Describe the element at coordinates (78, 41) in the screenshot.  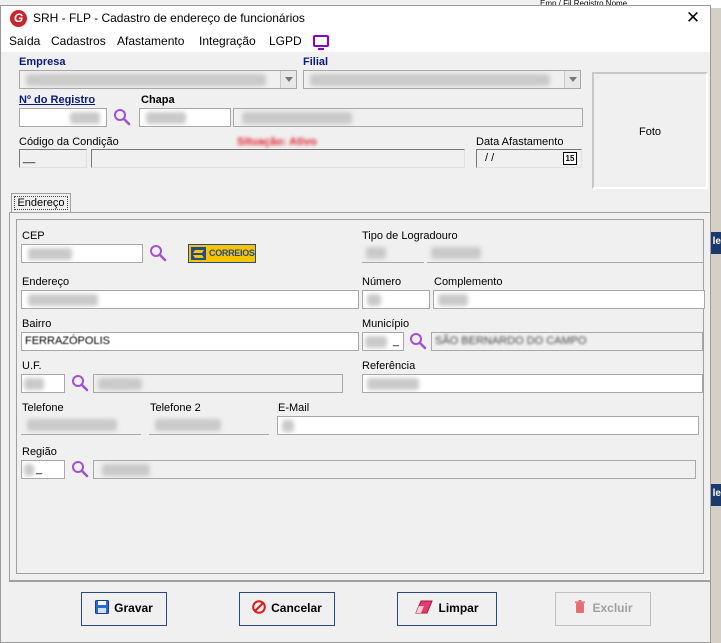
I see `menu-cadastros: Cadastros` at that location.